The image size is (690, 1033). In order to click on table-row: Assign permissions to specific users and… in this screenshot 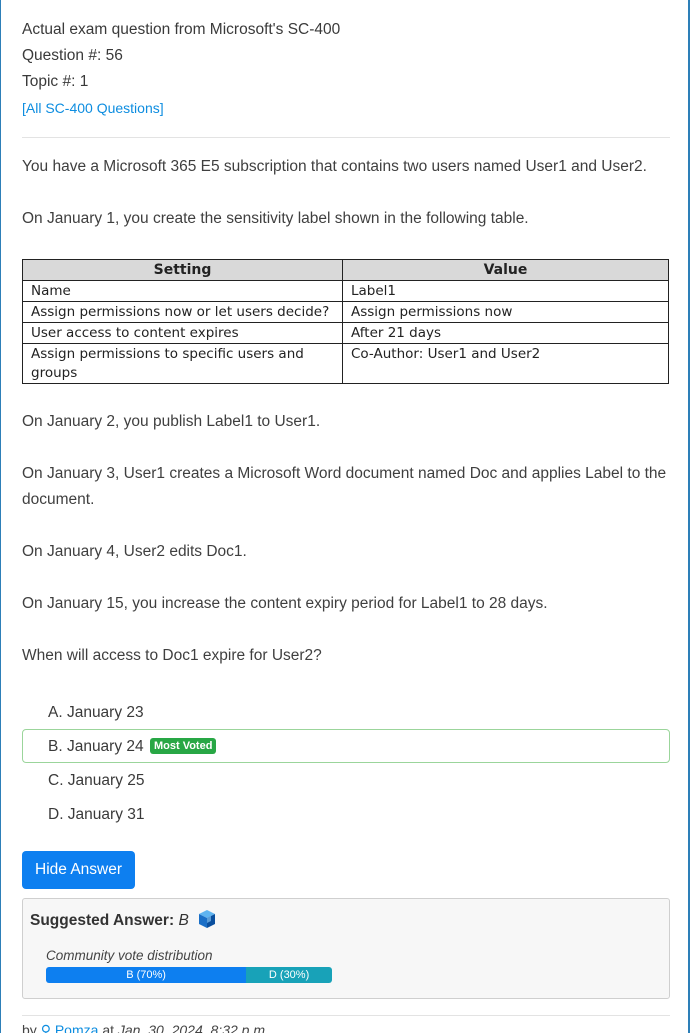, I will do `click(345, 363)`.